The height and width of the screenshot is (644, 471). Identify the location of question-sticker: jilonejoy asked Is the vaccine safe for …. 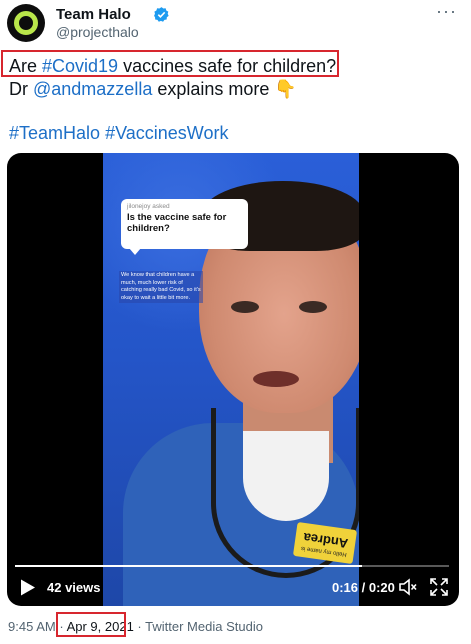
(184, 227).